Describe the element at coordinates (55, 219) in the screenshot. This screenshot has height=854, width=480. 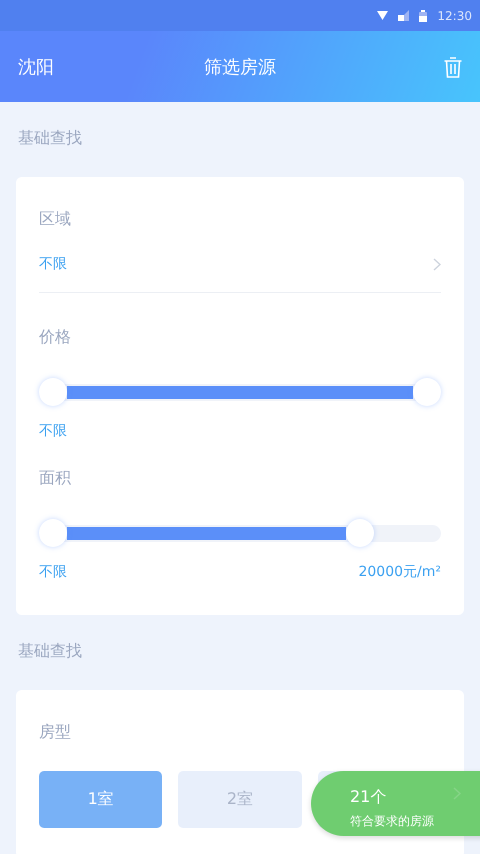
I see `field-label: 区域` at that location.